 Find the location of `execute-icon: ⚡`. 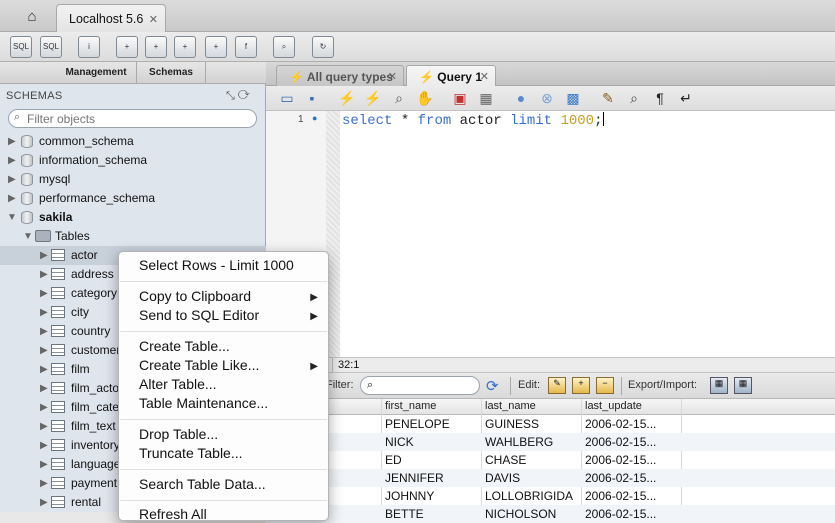

execute-icon: ⚡ is located at coordinates (347, 98).